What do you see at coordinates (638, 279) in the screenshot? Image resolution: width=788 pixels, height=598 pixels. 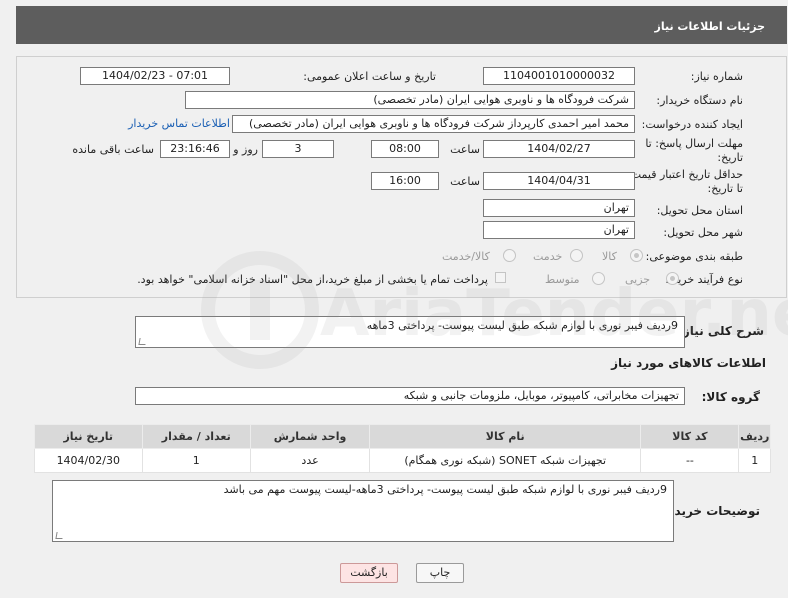 I see `process-minor-label: جزیی` at bounding box center [638, 279].